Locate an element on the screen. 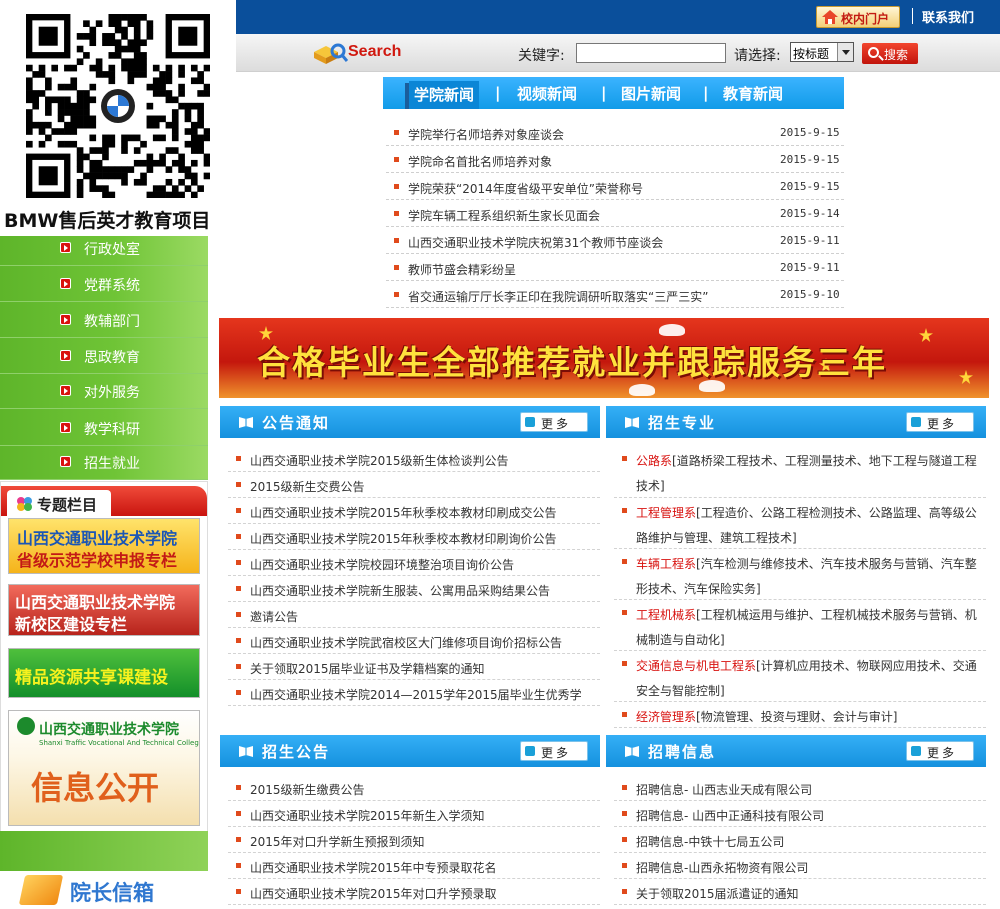 Image resolution: width=1000 pixels, height=909 pixels. tab-education-news: 教育新闻 is located at coordinates (753, 93).